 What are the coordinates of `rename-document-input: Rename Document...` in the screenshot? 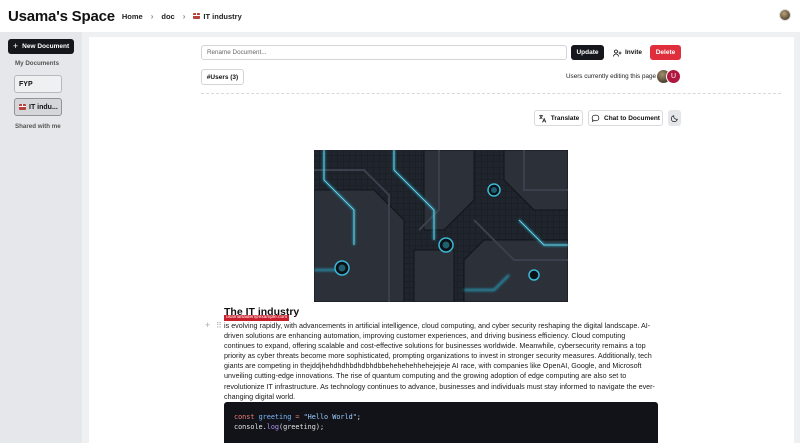 It's located at (384, 52).